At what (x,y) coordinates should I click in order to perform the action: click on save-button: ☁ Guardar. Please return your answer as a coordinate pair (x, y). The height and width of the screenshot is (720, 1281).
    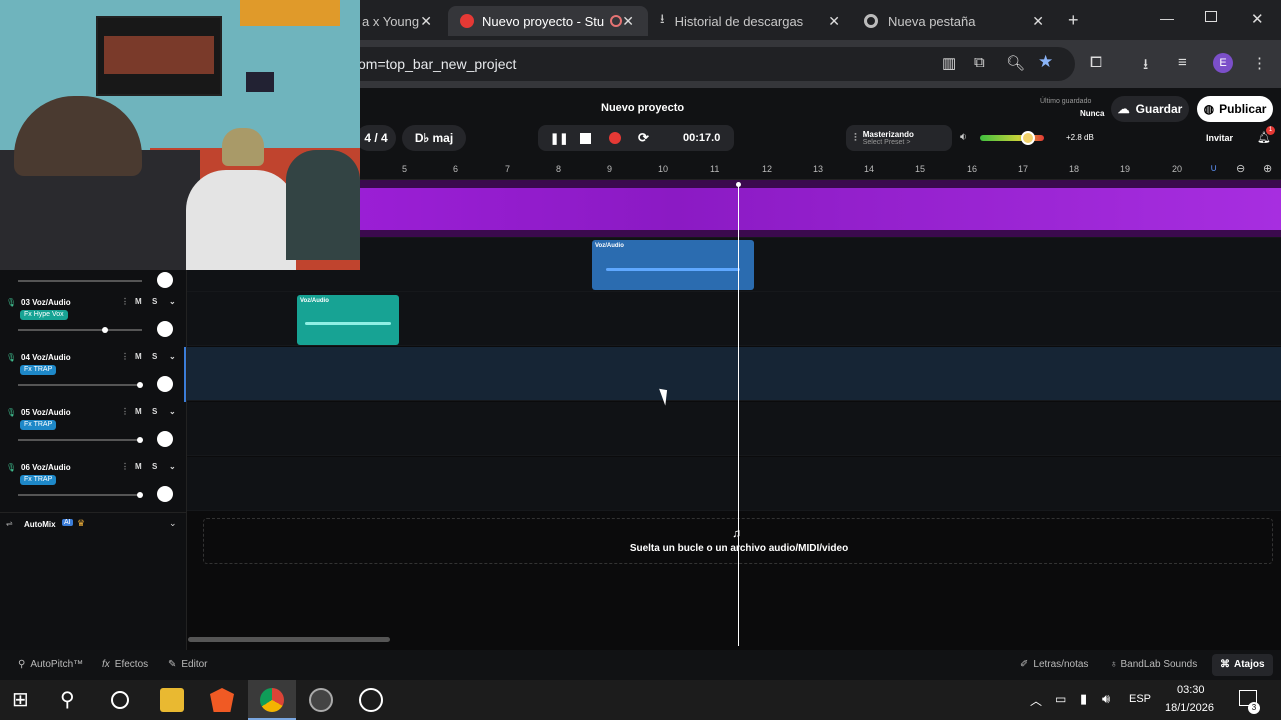
    Looking at the image, I should click on (1150, 109).